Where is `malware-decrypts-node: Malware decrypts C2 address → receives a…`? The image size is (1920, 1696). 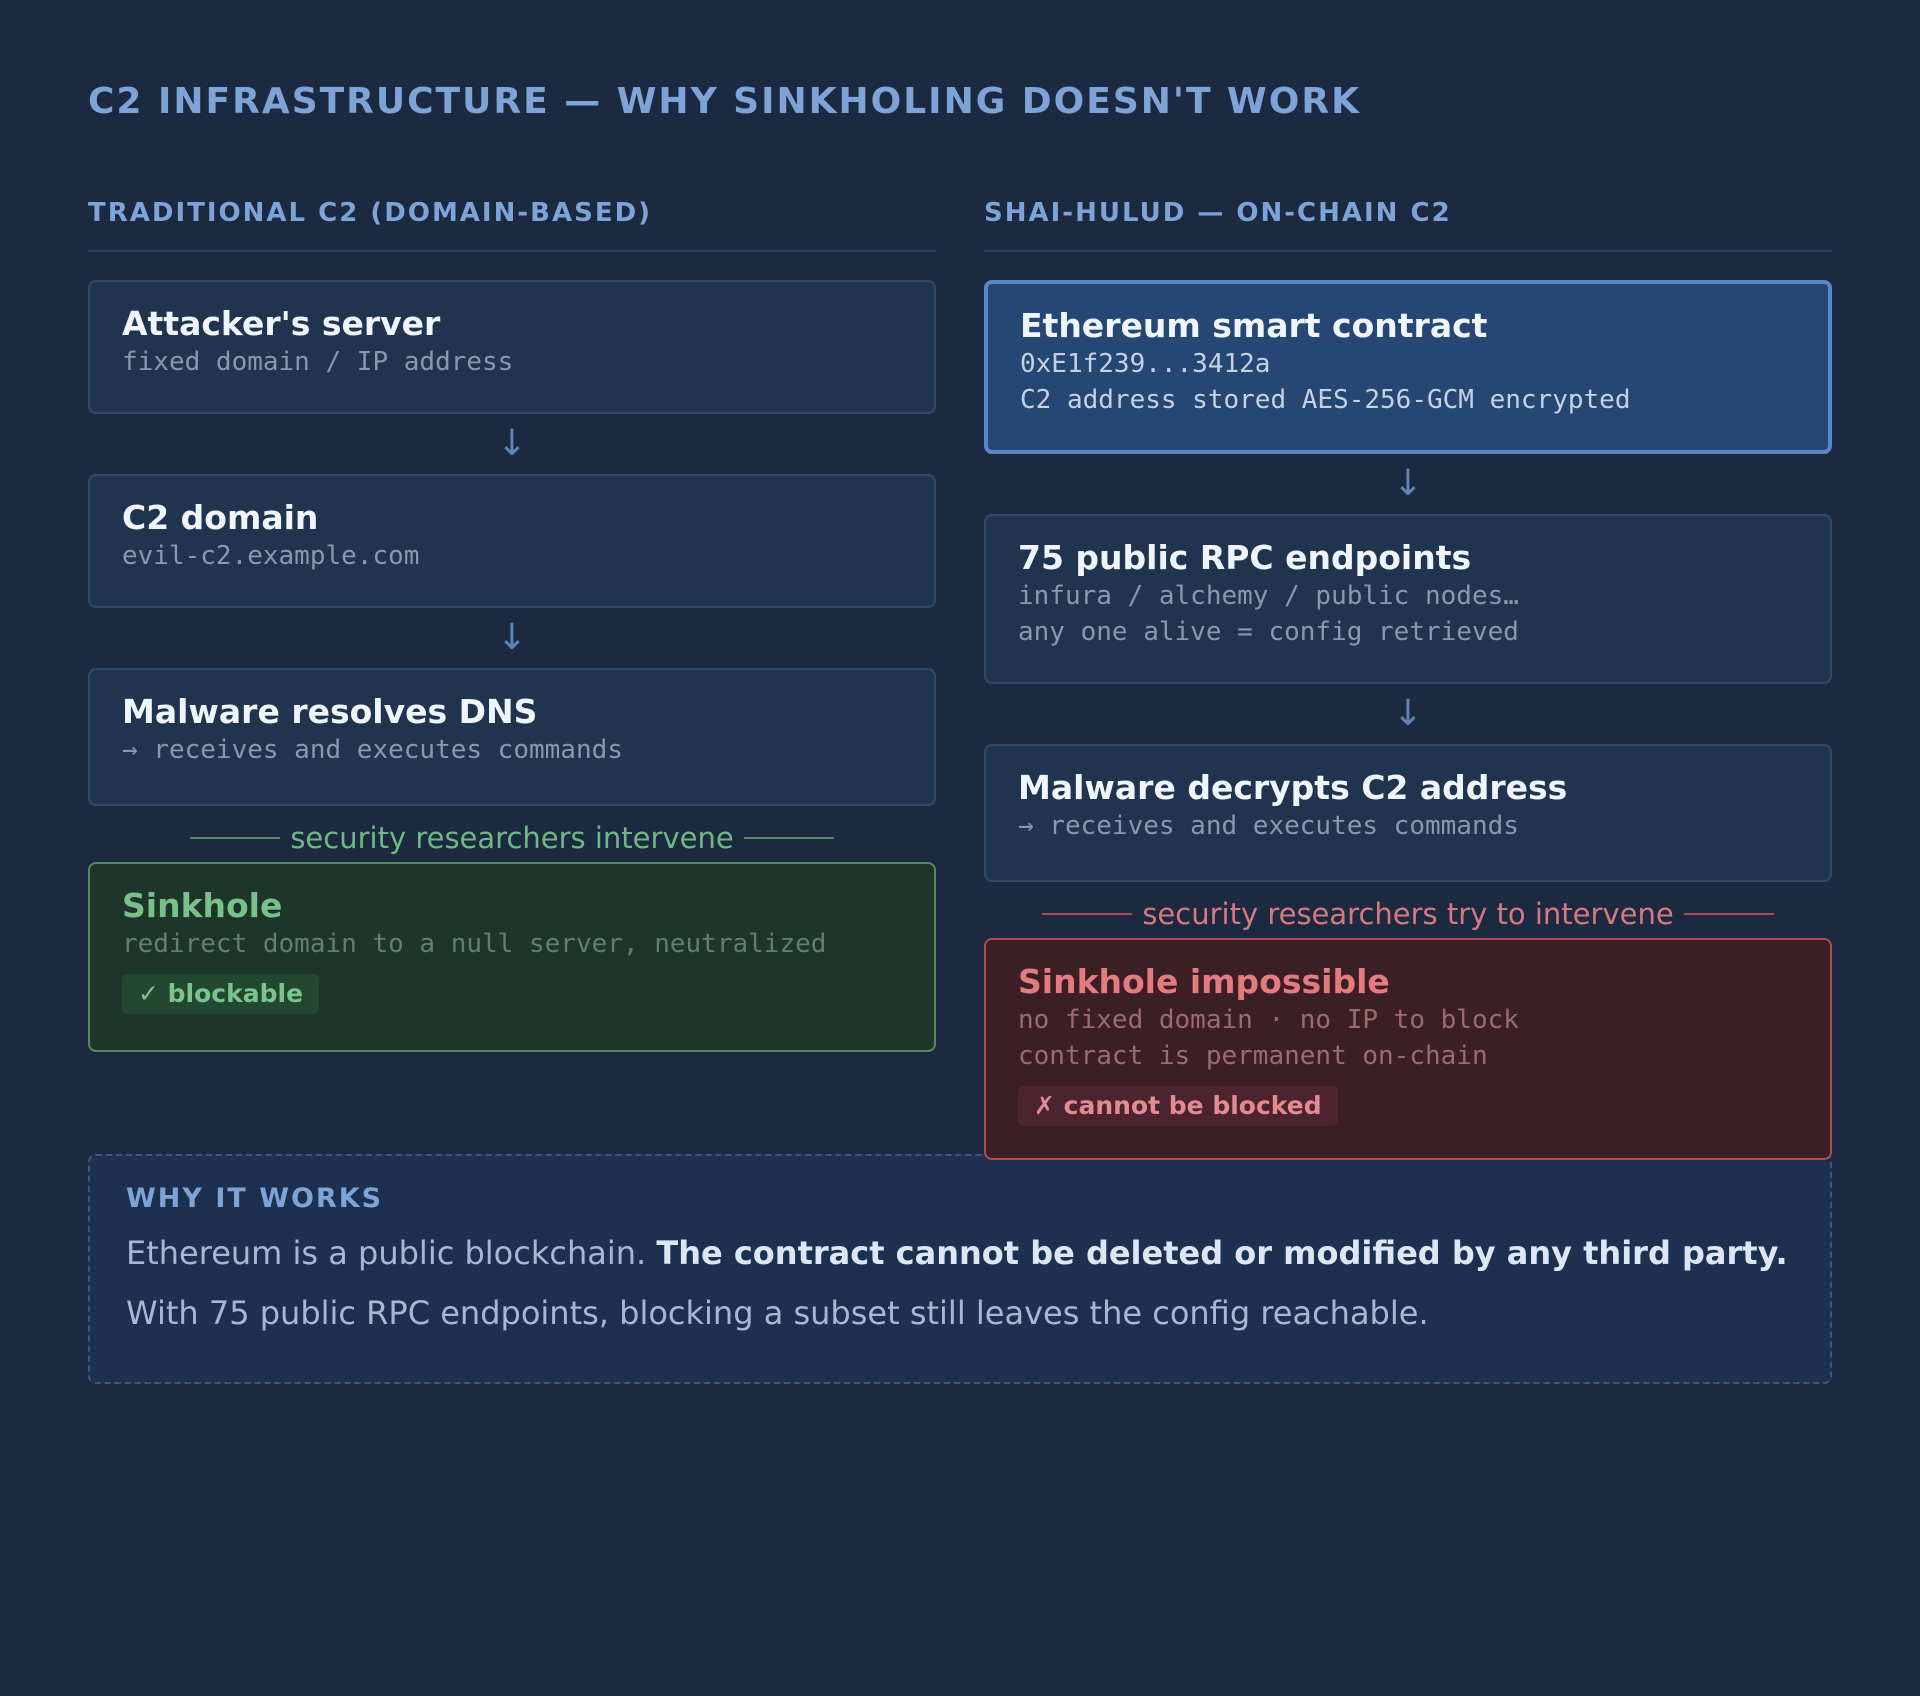
malware-decrypts-node: Malware decrypts C2 address → receives a… is located at coordinates (1408, 813).